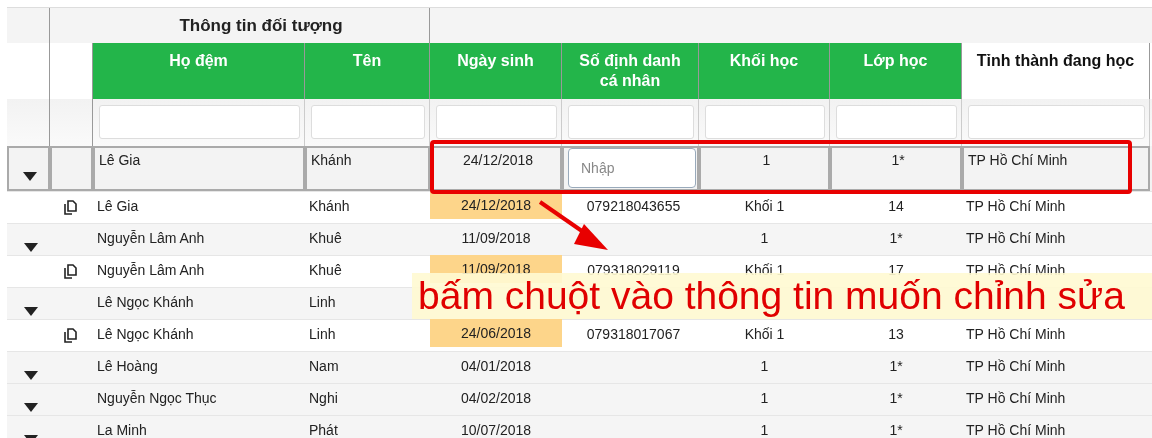  I want to click on table-cell-text: 13, so click(896, 334).